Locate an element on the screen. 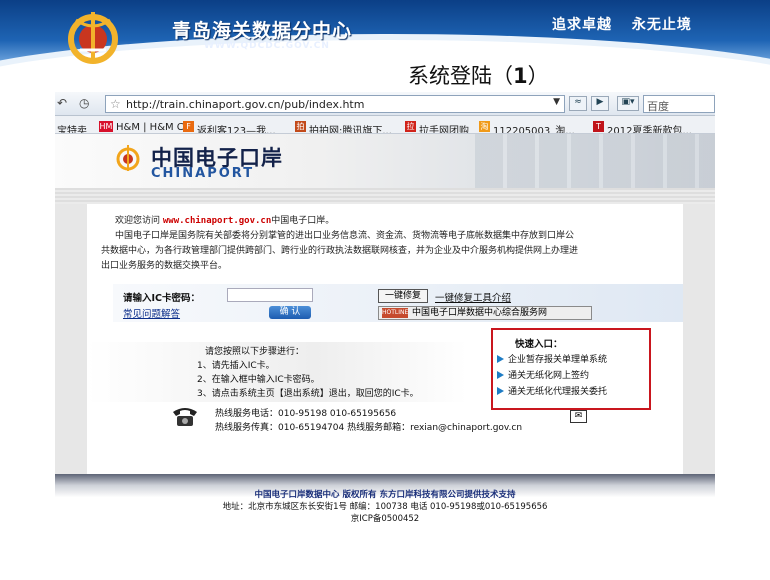 Image resolution: width=770 pixels, height=580 pixels. taobao-icon: 淘 is located at coordinates (484, 126).